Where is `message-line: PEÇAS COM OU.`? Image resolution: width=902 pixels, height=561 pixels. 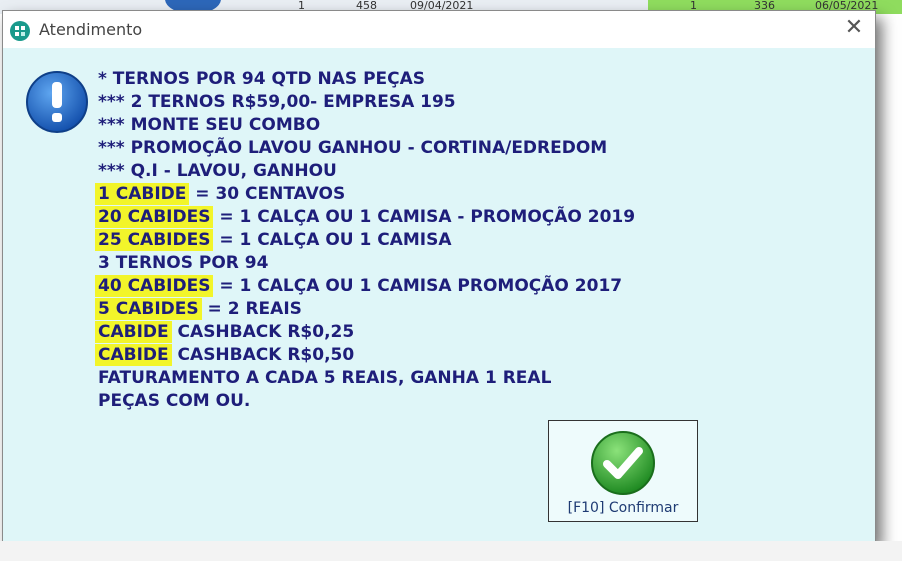 message-line: PEÇAS COM OU. is located at coordinates (174, 401).